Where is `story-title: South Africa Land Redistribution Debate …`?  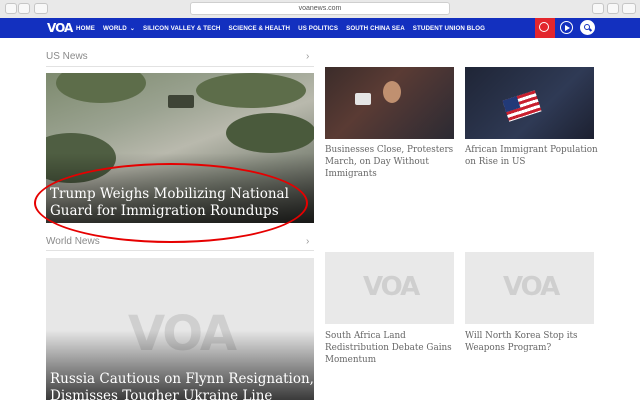 story-title: South Africa Land Redistribution Debate … is located at coordinates (392, 348).